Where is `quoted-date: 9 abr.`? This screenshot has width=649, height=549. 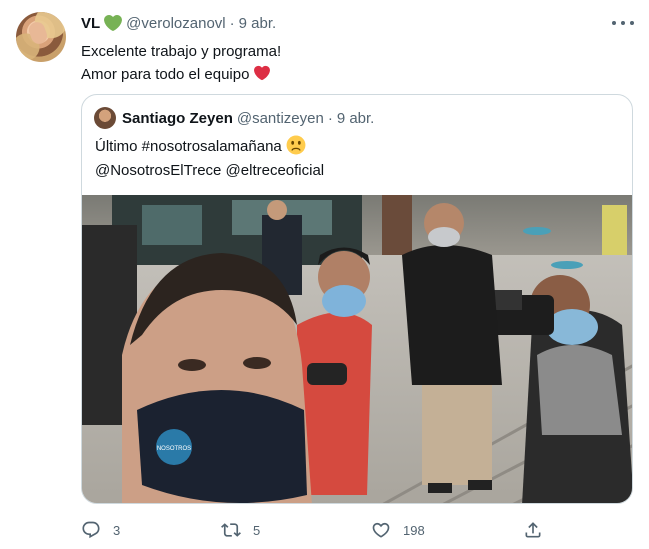
quoted-date: 9 abr. is located at coordinates (355, 118).